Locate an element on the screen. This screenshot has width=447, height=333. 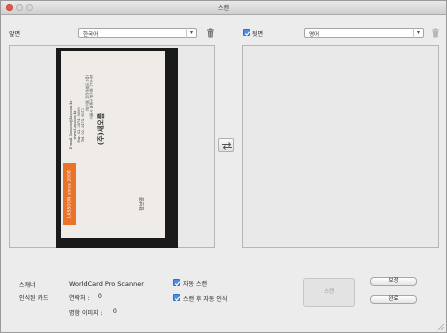
back-side-checkbox is located at coordinates (247, 33).